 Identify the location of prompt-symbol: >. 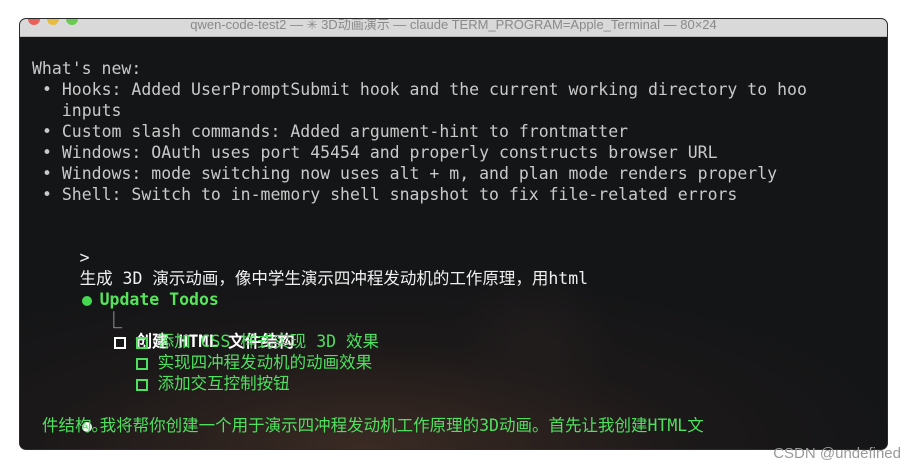
(84, 257).